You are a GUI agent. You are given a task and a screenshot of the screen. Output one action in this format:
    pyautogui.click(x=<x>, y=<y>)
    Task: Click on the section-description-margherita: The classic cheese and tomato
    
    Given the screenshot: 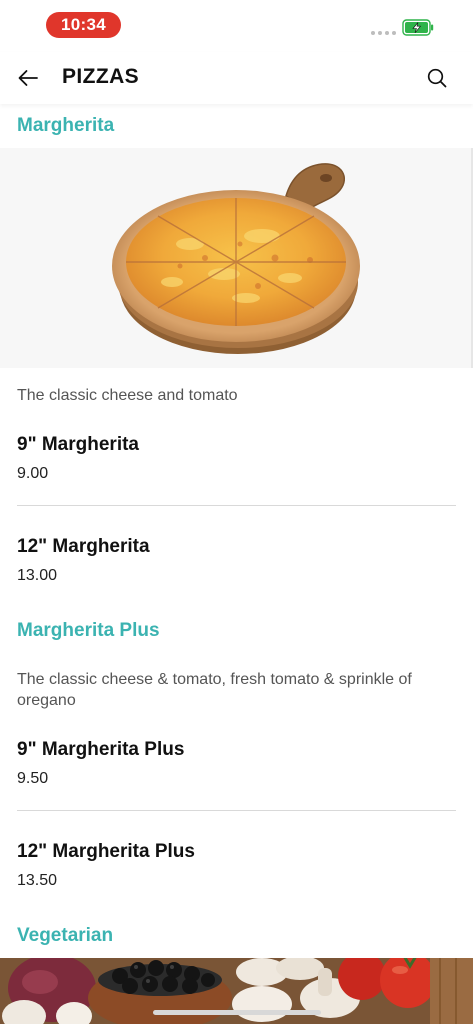 What is the action you would take?
    pyautogui.click(x=127, y=395)
    